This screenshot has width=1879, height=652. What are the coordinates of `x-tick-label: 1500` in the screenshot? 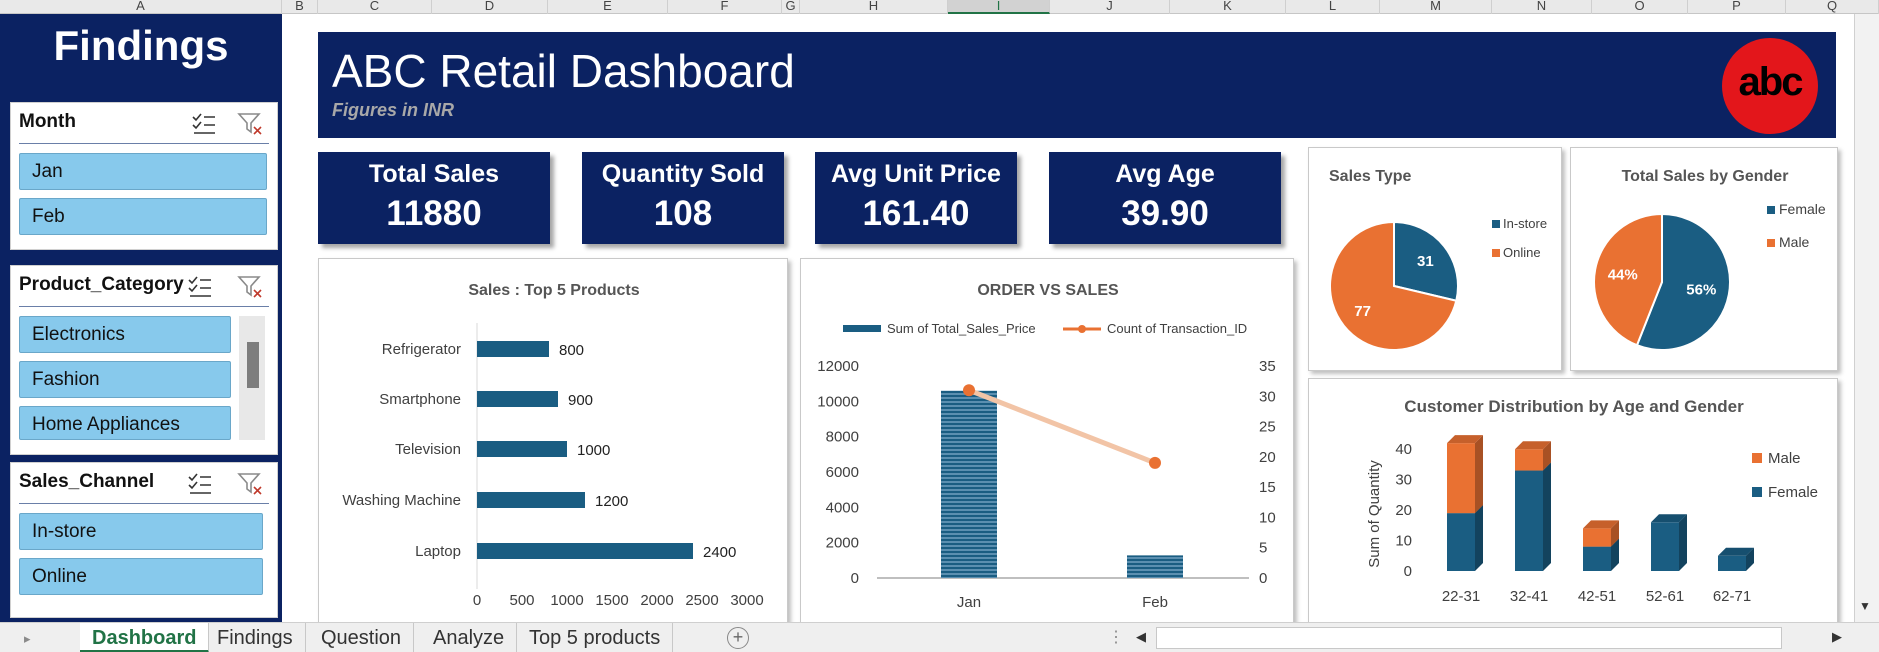 It's located at (611, 600).